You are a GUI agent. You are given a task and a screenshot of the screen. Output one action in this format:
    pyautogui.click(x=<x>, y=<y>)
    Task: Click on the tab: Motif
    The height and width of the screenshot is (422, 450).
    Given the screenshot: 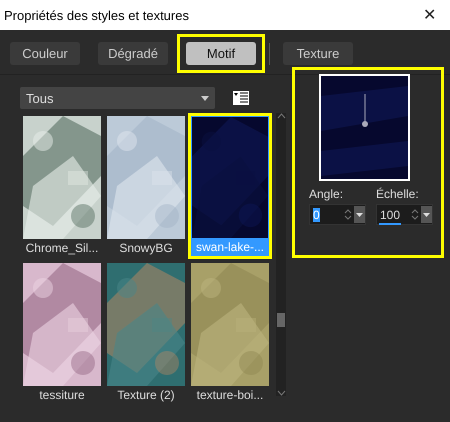 What is the action you would take?
    pyautogui.click(x=221, y=53)
    